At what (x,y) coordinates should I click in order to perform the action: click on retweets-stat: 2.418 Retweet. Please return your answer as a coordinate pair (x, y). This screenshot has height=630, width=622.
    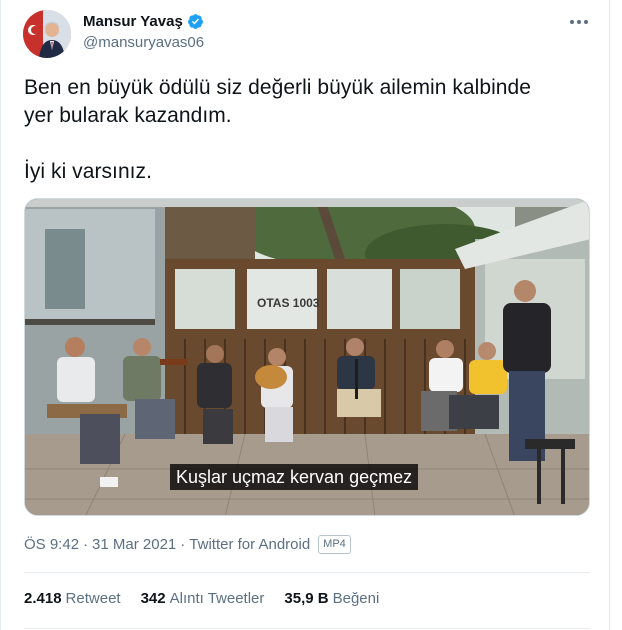
    Looking at the image, I should click on (72, 598).